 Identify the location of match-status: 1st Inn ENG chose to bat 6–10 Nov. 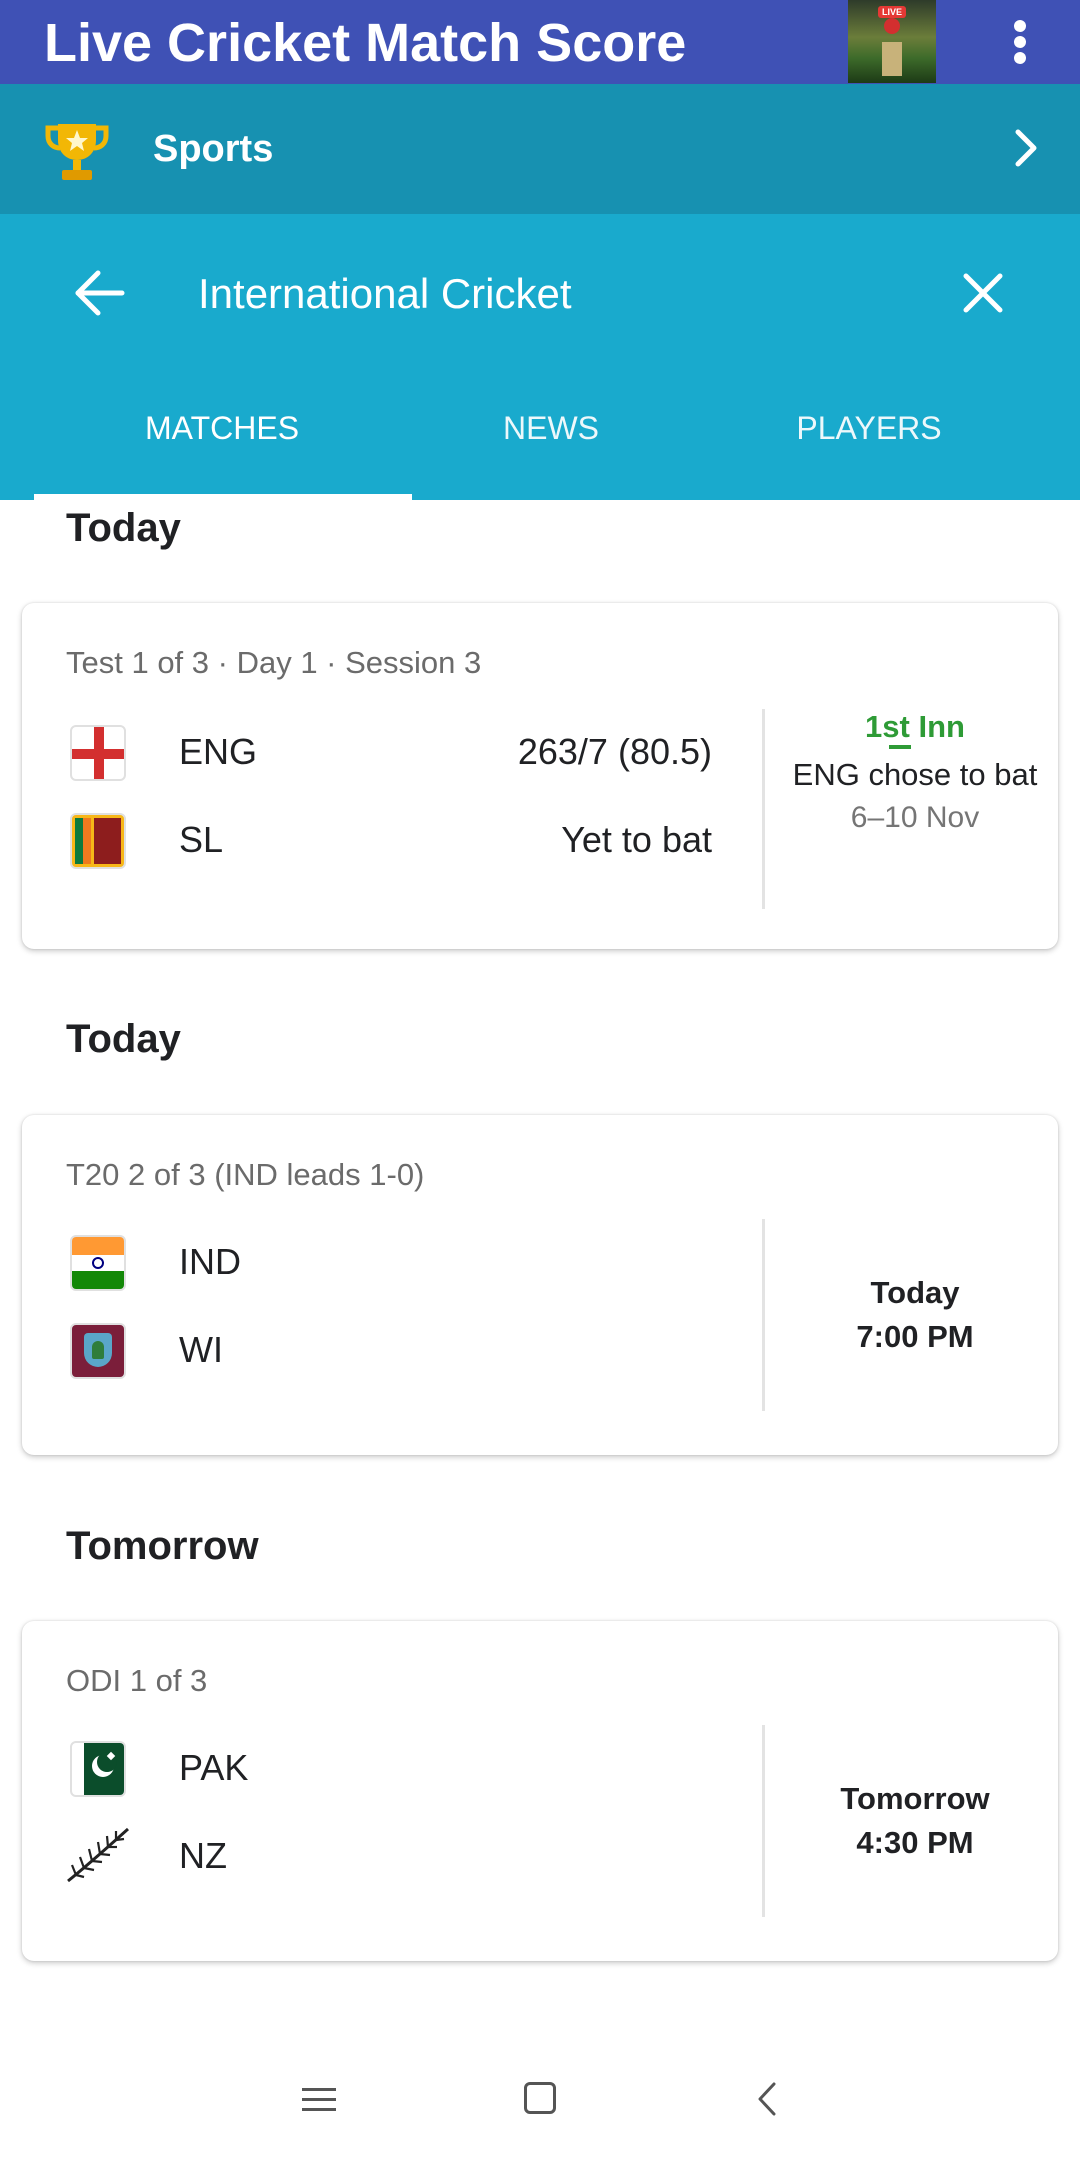
(915, 772).